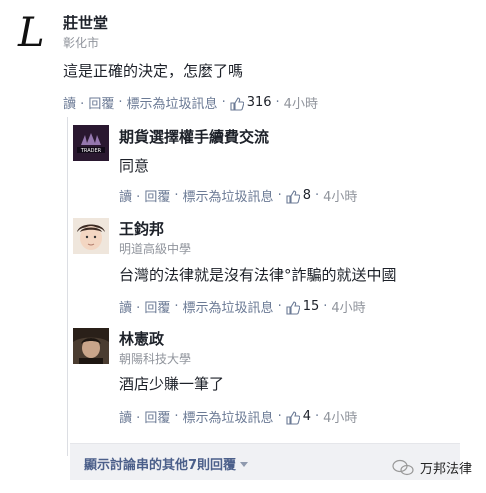 The image size is (486, 493). Describe the element at coordinates (446, 469) in the screenshot. I see `watermark-text: 万邦法律` at that location.